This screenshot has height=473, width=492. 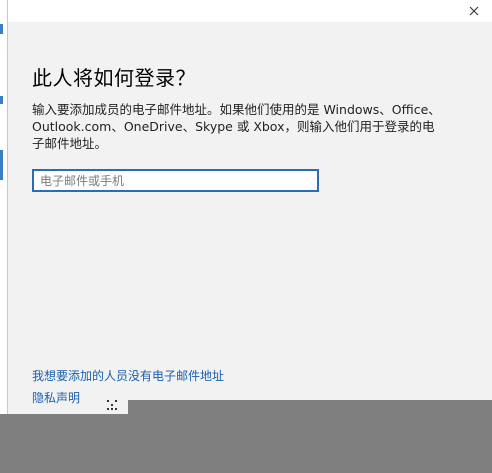 I want to click on dialog-heading: 此人将如何登录？, so click(x=114, y=78).